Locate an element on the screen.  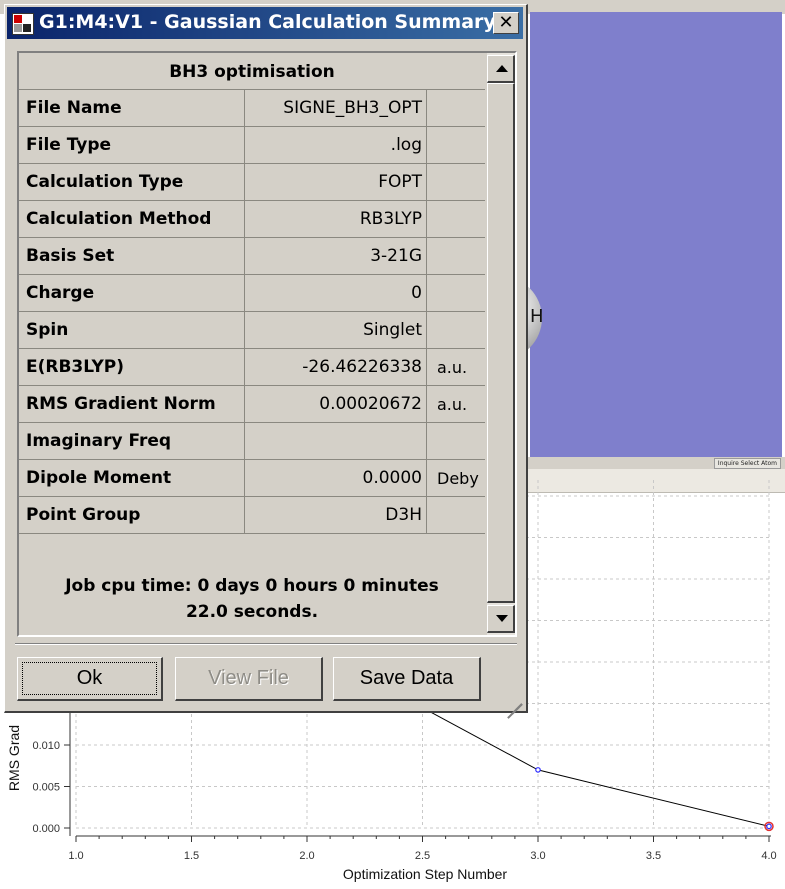
scroll-thumb is located at coordinates (501, 343).